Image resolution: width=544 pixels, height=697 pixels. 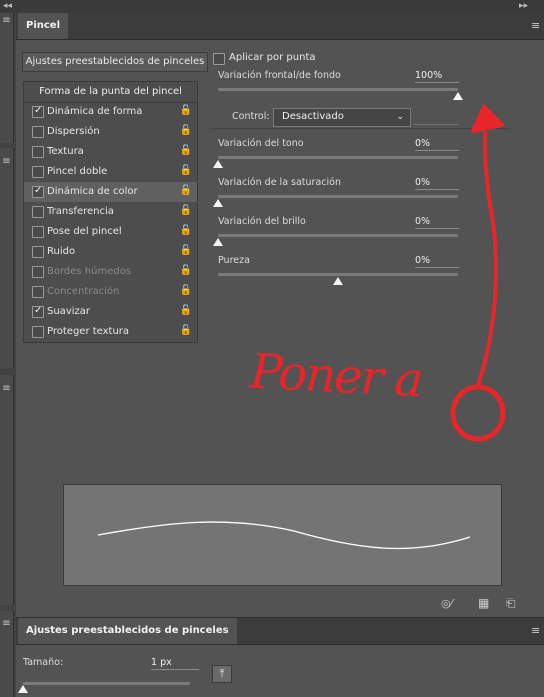 I want to click on list-item: Transferencia 🔓, so click(x=110, y=212).